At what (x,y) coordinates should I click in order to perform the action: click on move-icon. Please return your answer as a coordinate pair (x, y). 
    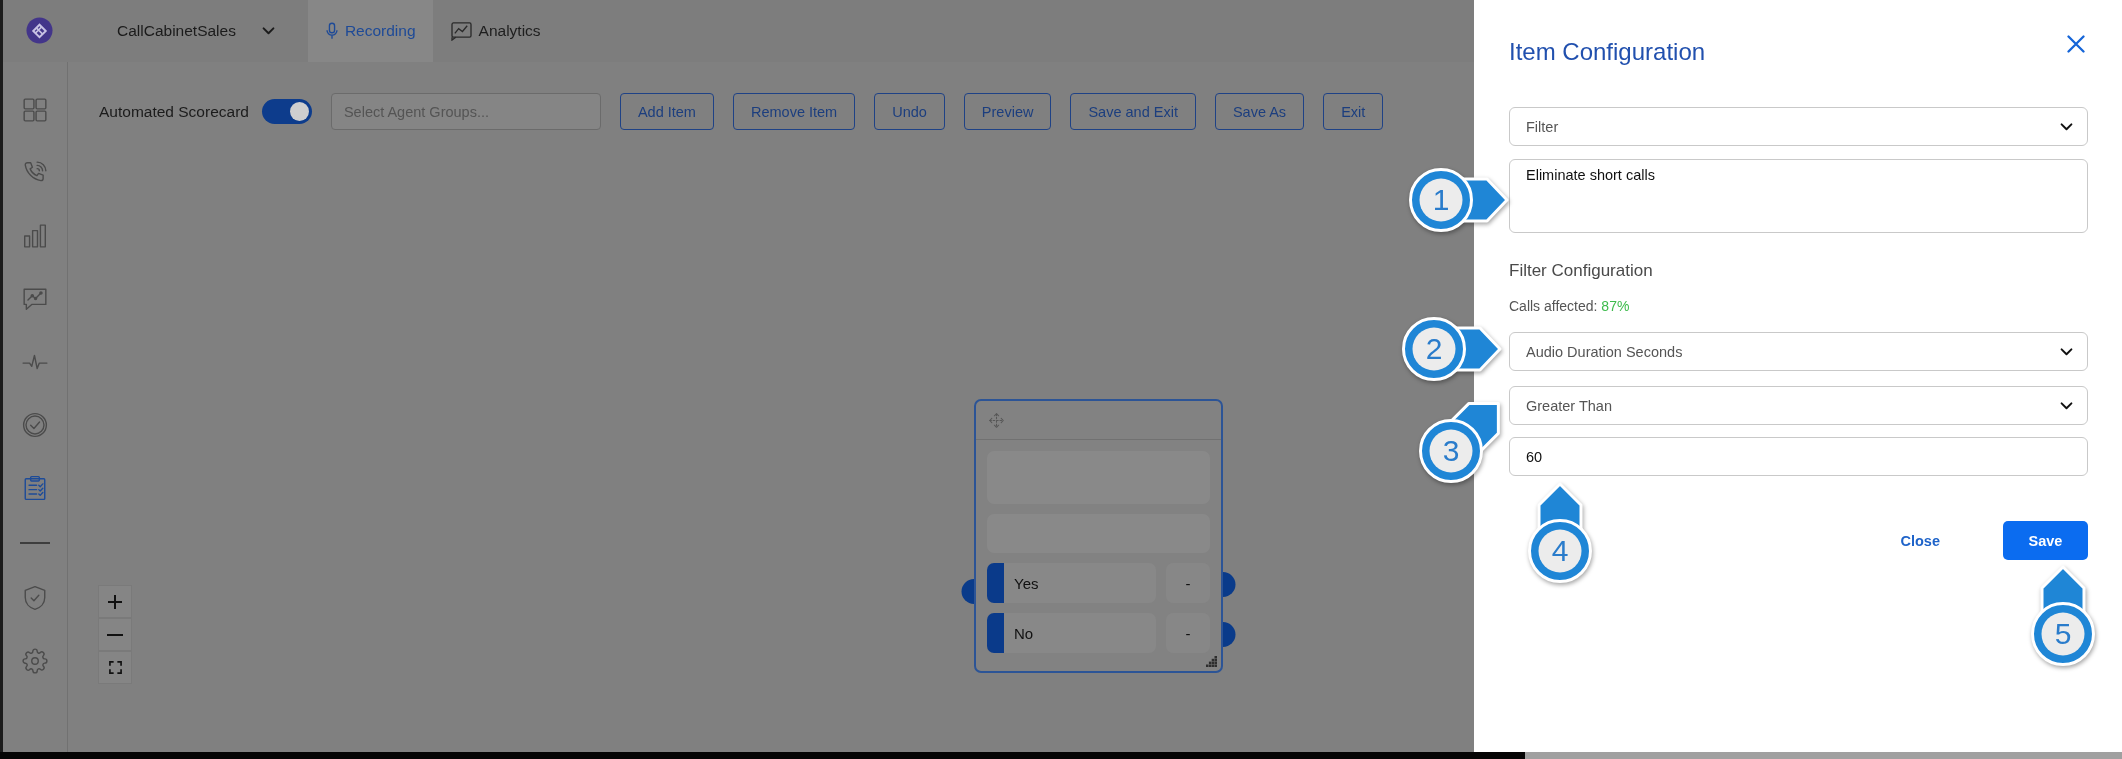
    Looking at the image, I should click on (996, 420).